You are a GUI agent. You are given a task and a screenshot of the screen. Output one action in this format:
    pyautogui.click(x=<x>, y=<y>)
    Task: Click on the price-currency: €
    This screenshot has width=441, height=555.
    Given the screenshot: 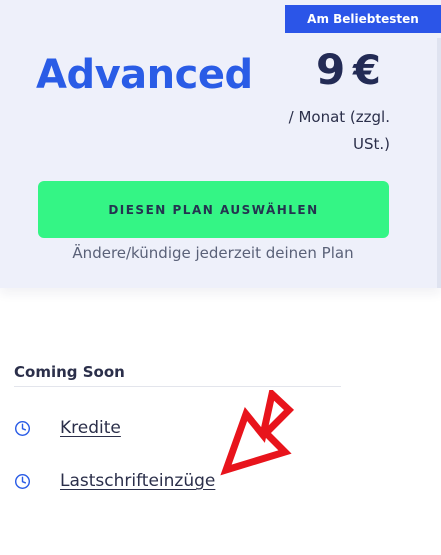 What is the action you would take?
    pyautogui.click(x=367, y=71)
    